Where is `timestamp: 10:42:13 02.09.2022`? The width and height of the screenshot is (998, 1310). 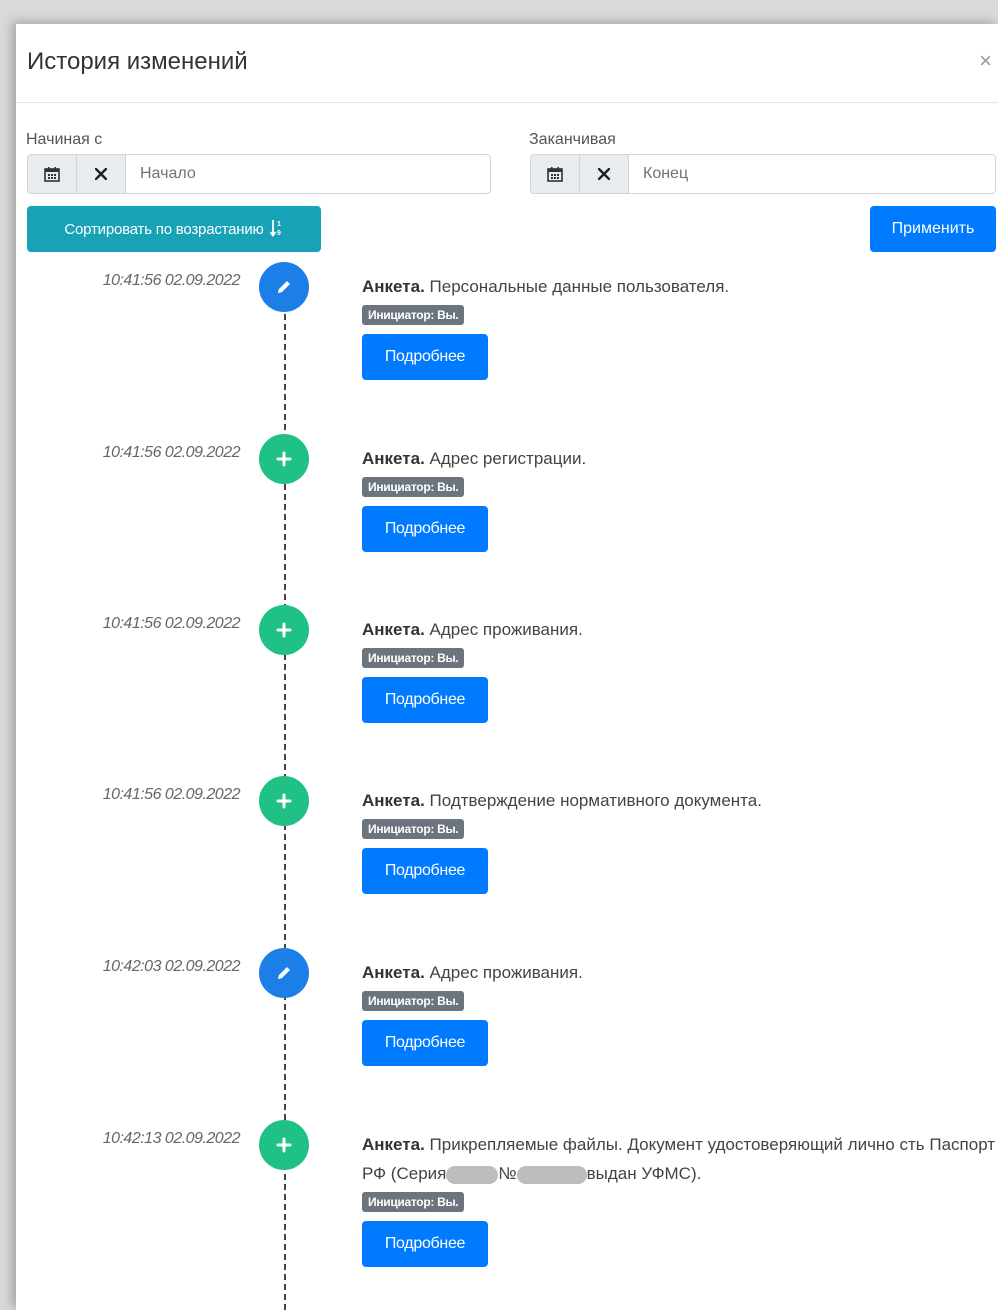
timestamp: 10:42:13 02.09.2022 is located at coordinates (171, 1138).